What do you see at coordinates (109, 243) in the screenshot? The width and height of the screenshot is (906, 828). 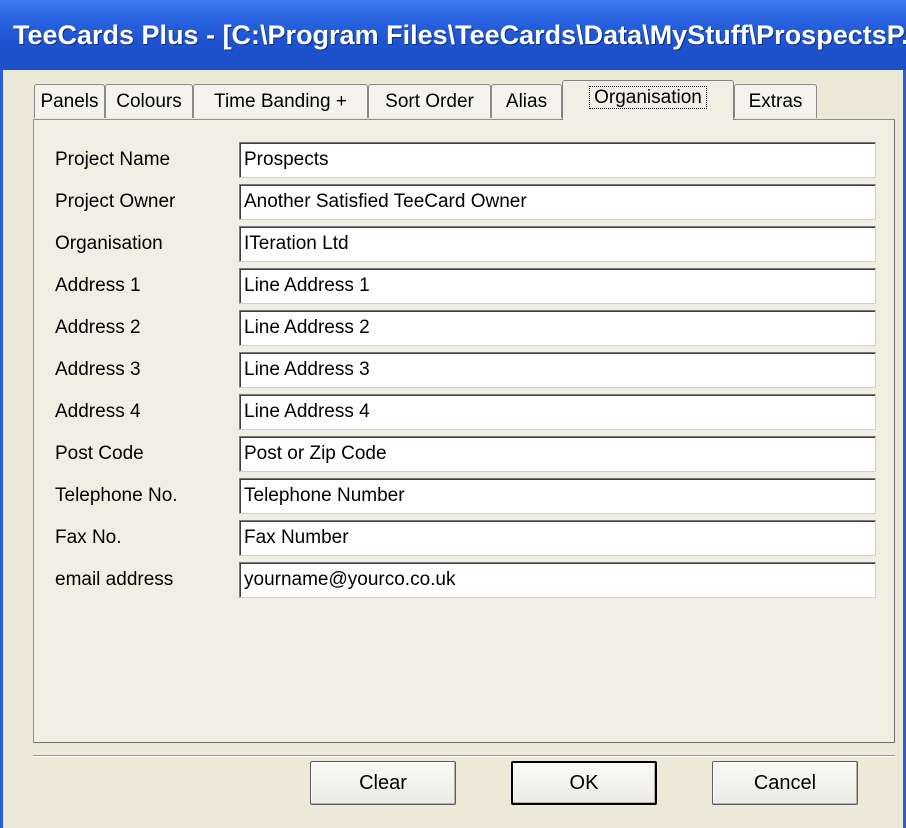 I see `field-label: Organisation` at bounding box center [109, 243].